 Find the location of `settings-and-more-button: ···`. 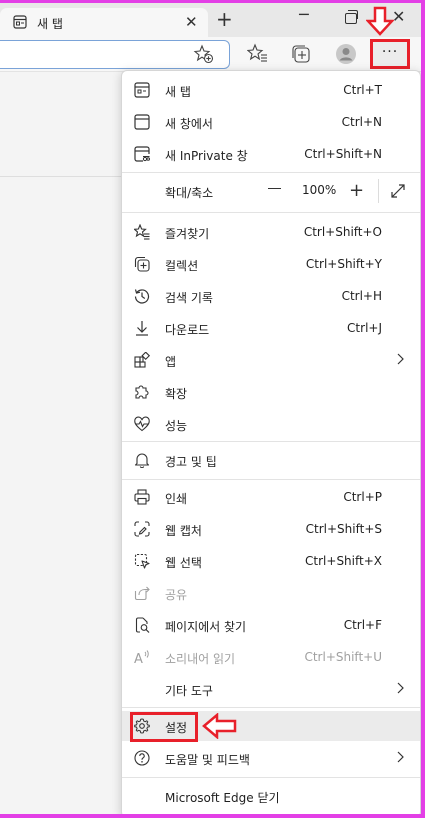

settings-and-more-button: ··· is located at coordinates (390, 54).